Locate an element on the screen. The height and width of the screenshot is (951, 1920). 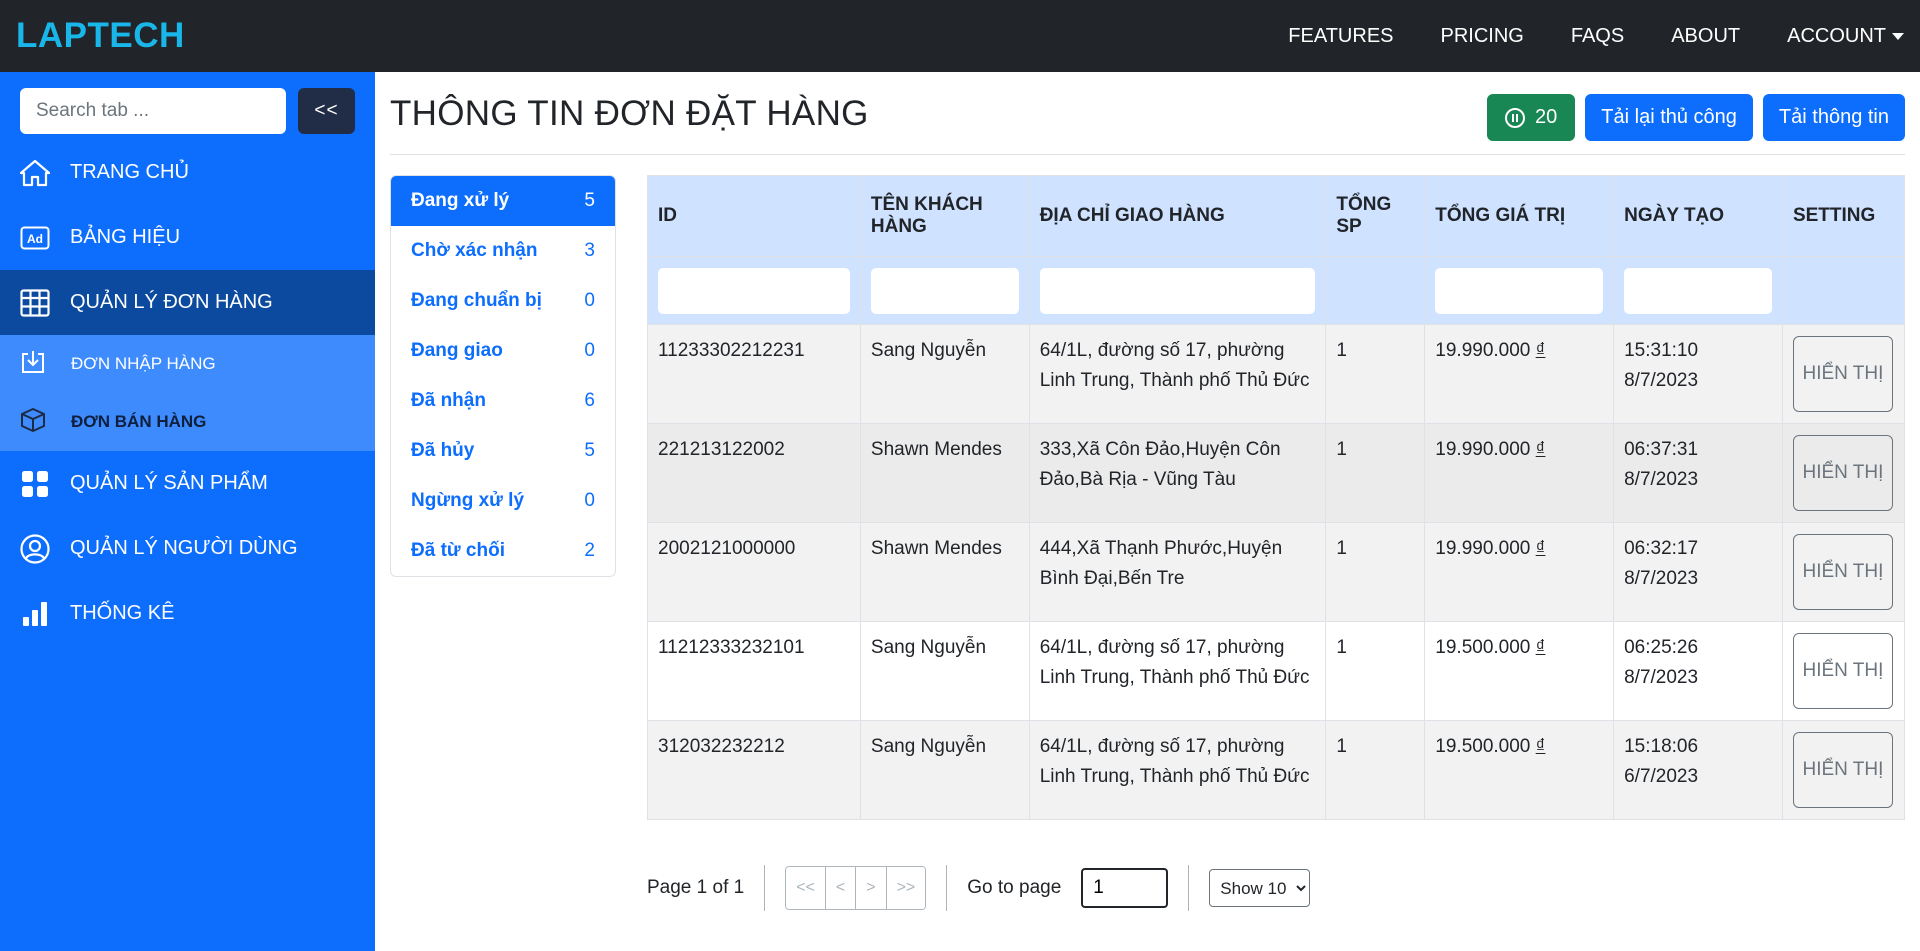
filter-total-input is located at coordinates (1519, 290).